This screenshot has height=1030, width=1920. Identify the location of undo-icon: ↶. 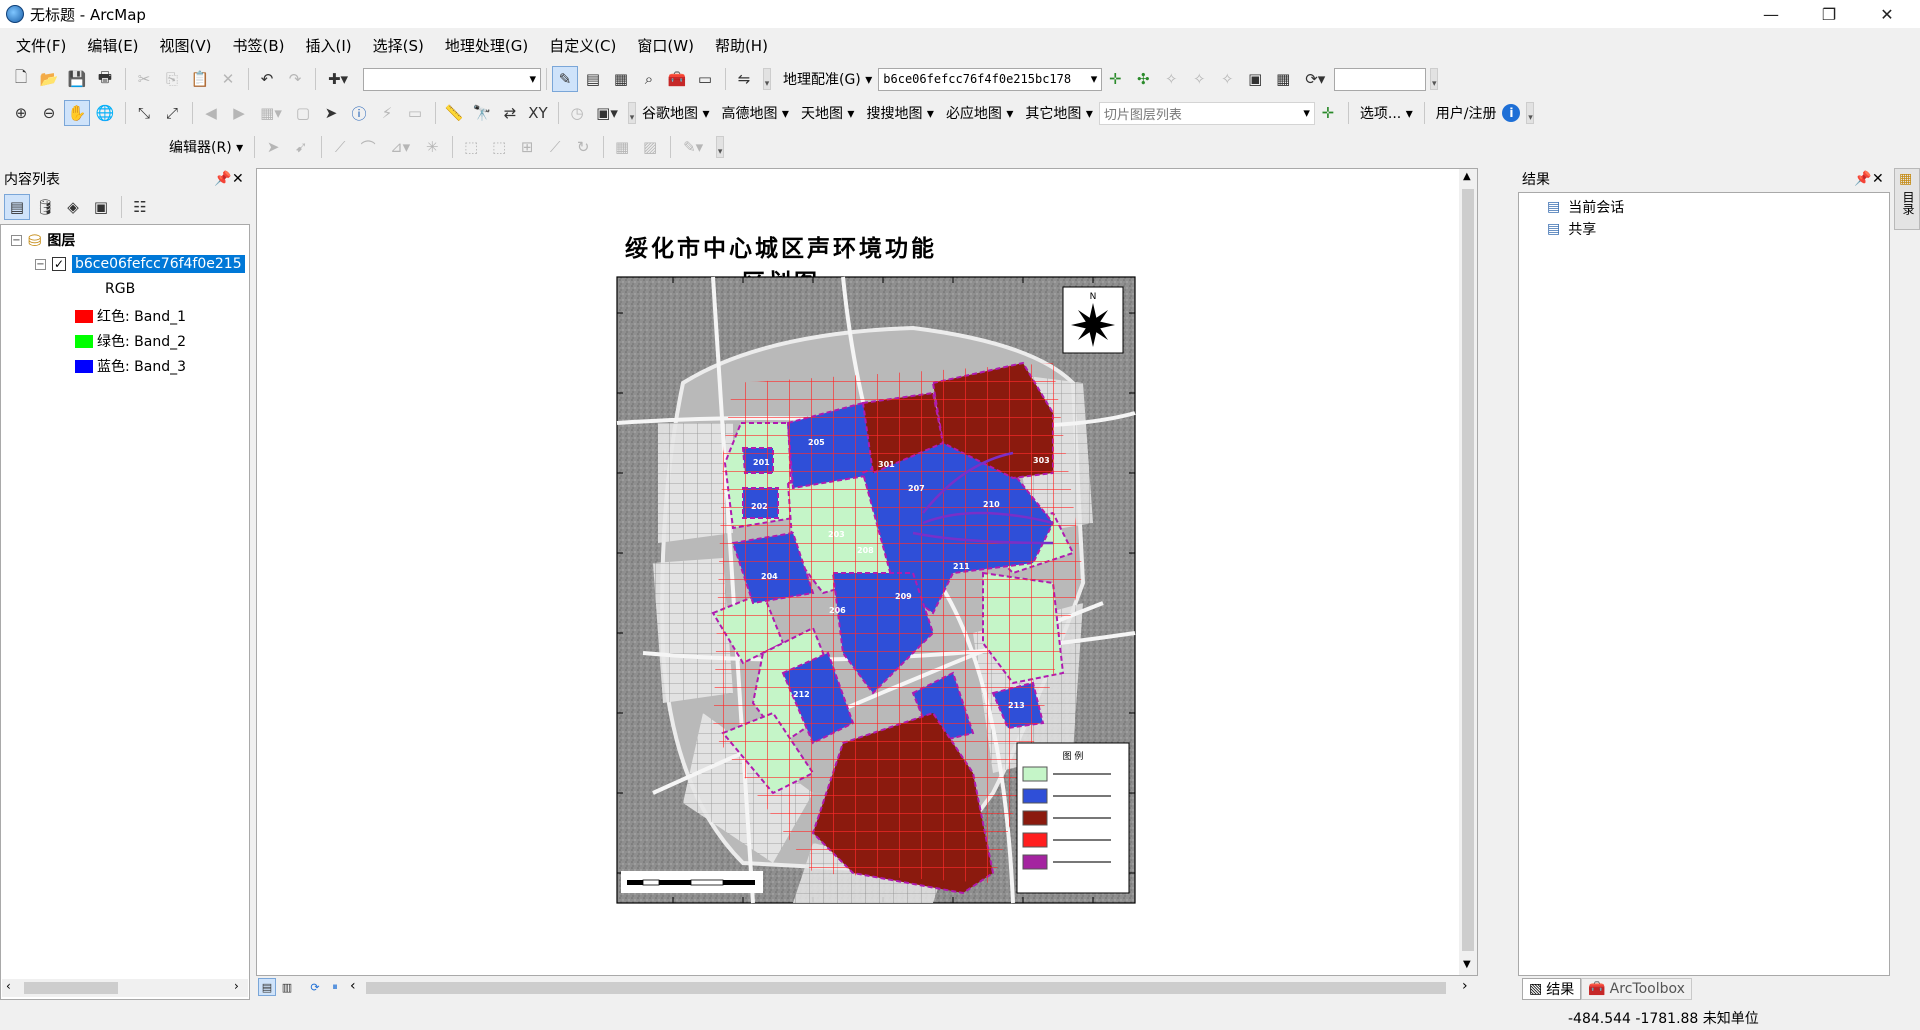
(267, 79).